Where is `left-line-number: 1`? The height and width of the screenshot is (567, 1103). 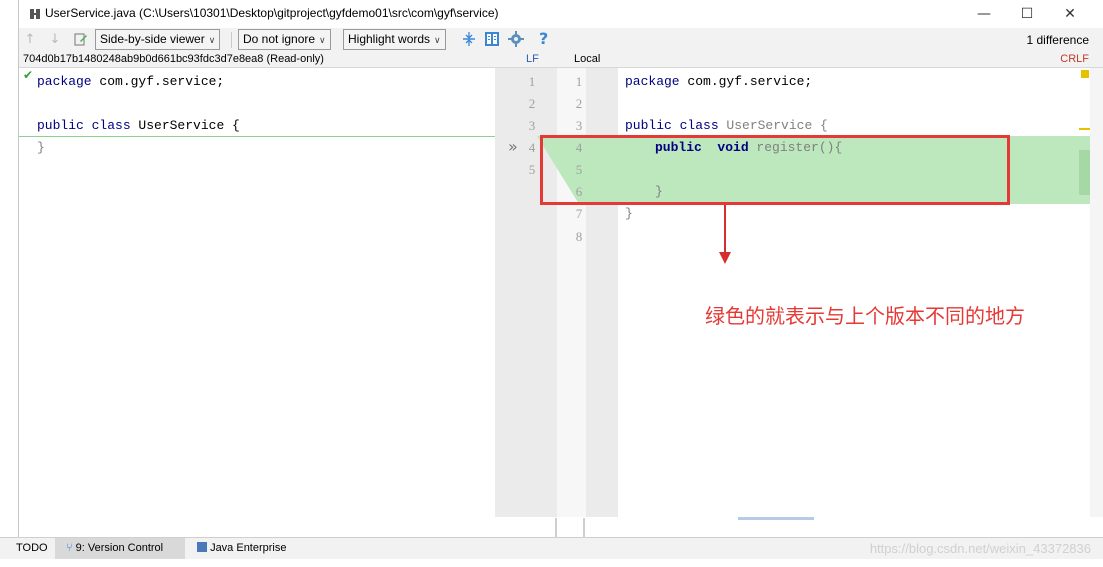
left-line-number: 1 is located at coordinates (532, 81).